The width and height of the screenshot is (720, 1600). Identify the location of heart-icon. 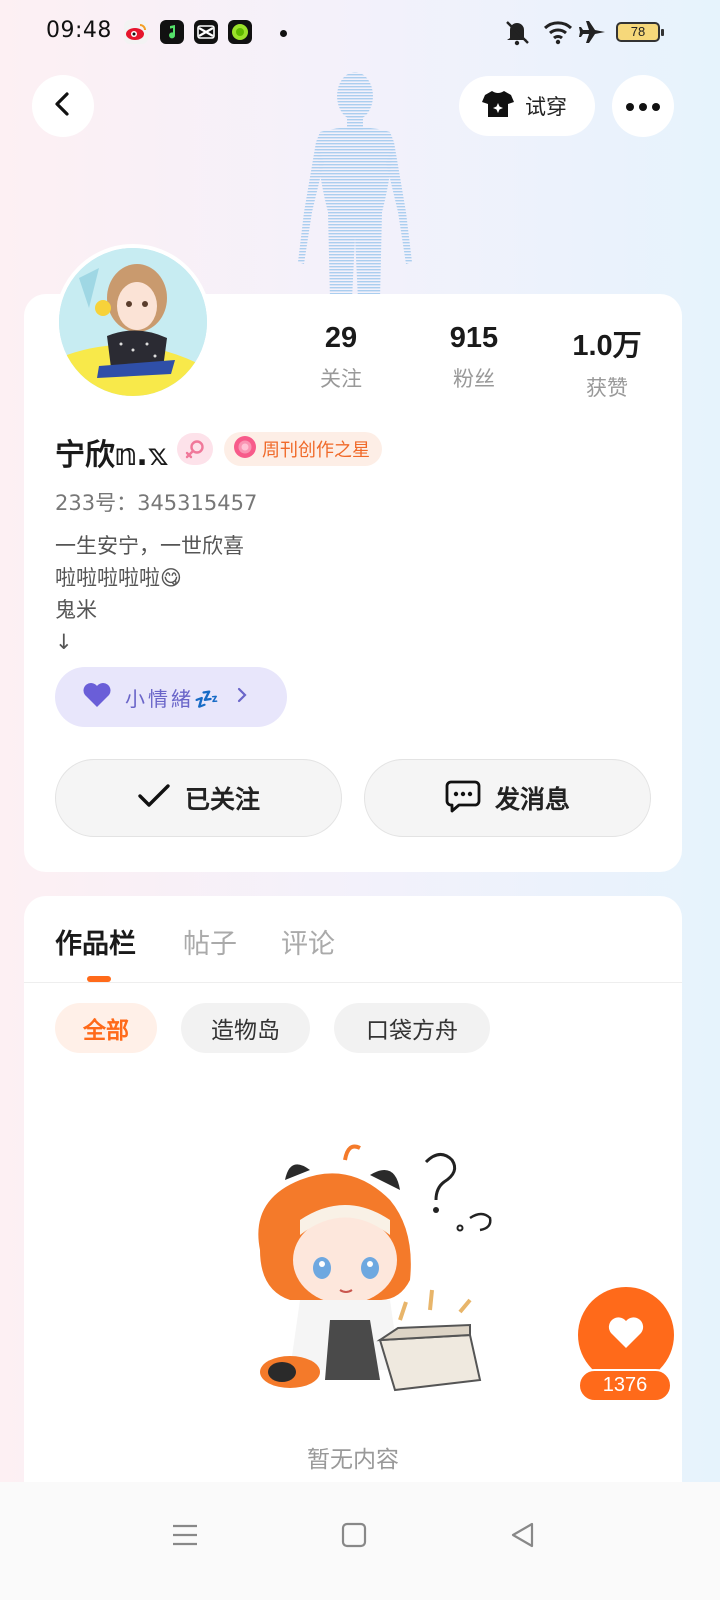
(626, 1335).